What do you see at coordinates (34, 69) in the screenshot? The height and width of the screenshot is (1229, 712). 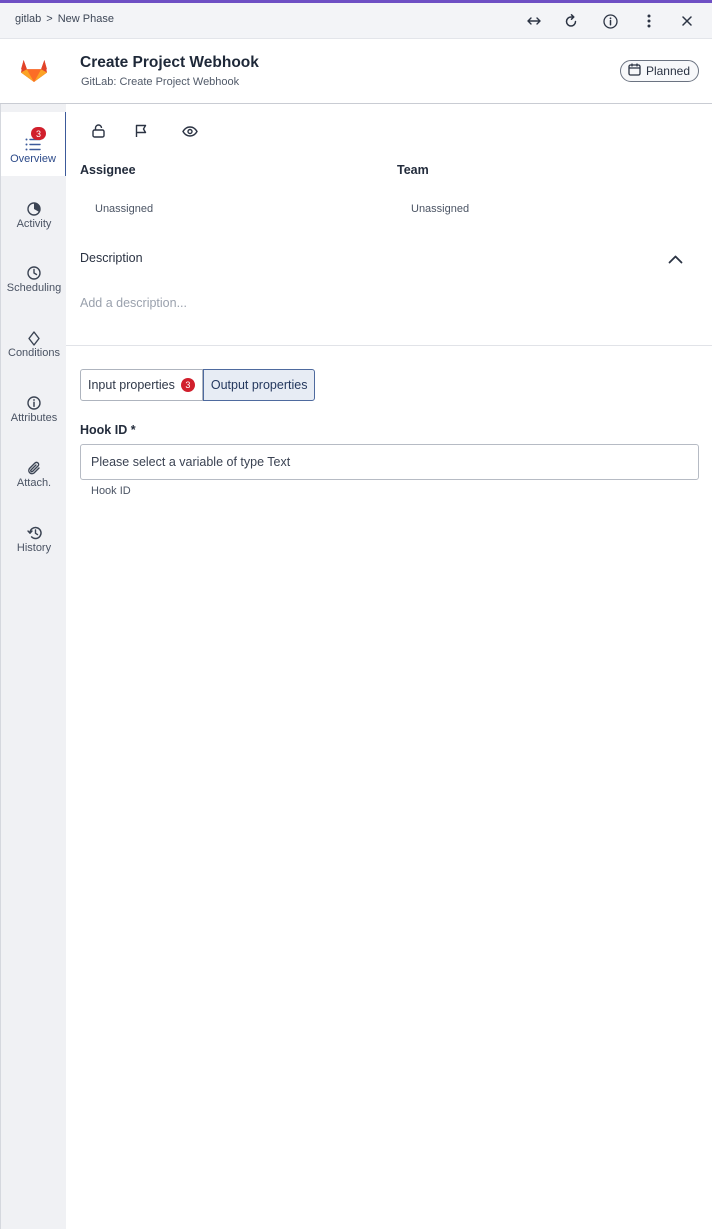 I see `gitlab-logo` at bounding box center [34, 69].